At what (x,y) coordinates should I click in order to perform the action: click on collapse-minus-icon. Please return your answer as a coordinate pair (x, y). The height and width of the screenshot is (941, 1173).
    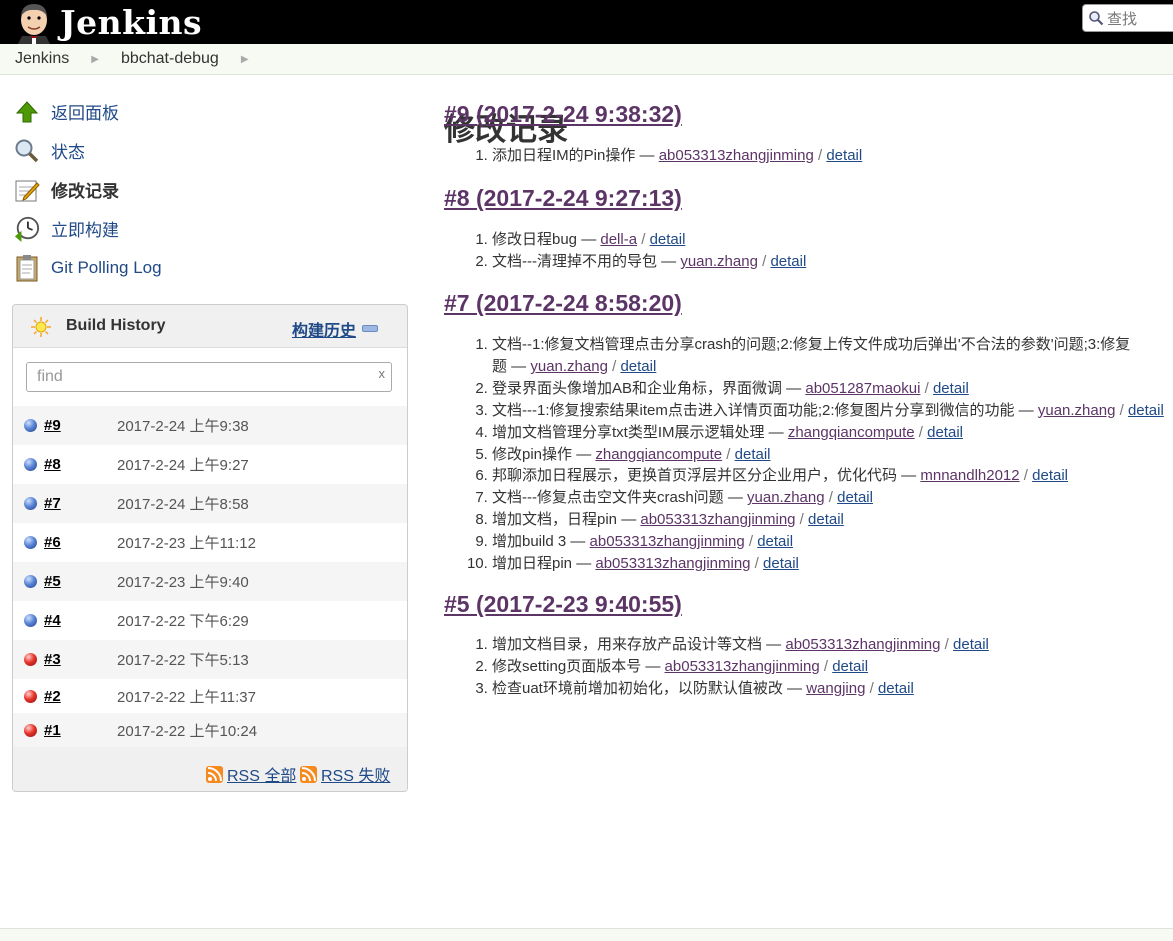
    Looking at the image, I should click on (370, 328).